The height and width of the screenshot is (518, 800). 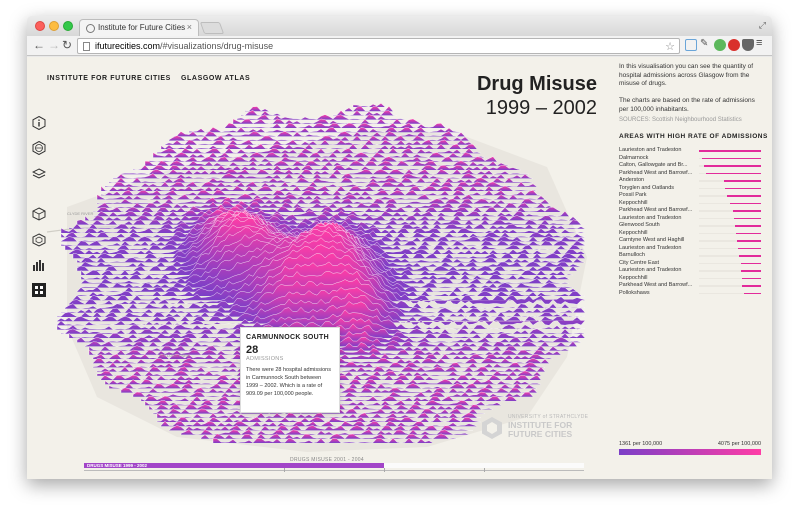 I want to click on info-icon, so click(x=39, y=123).